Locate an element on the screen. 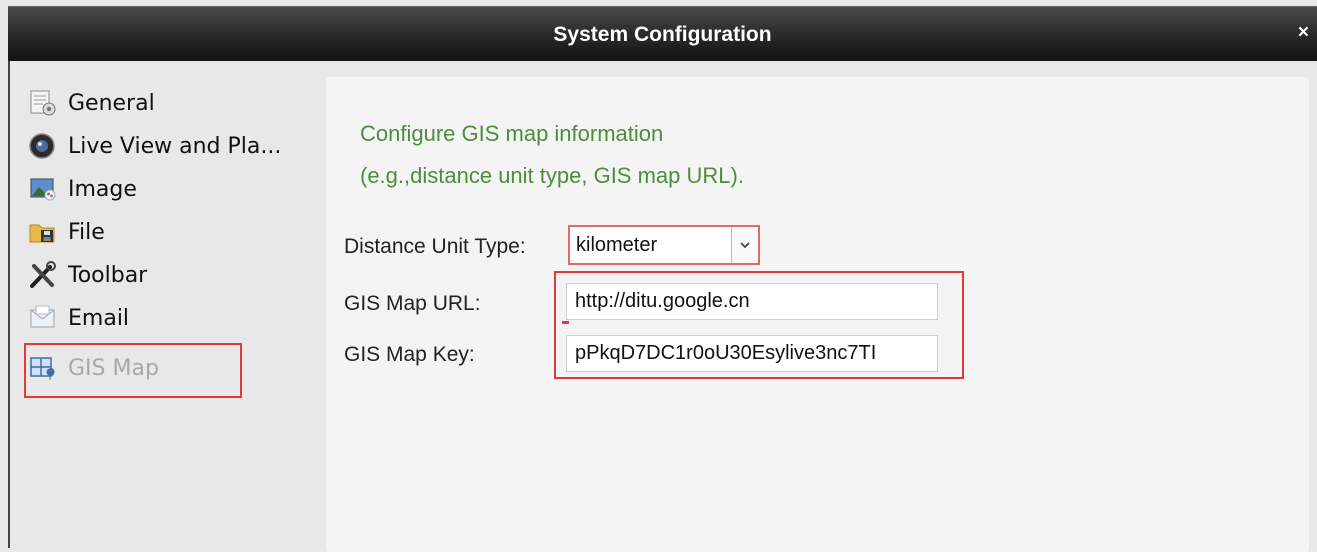  image-icon is located at coordinates (43, 189).